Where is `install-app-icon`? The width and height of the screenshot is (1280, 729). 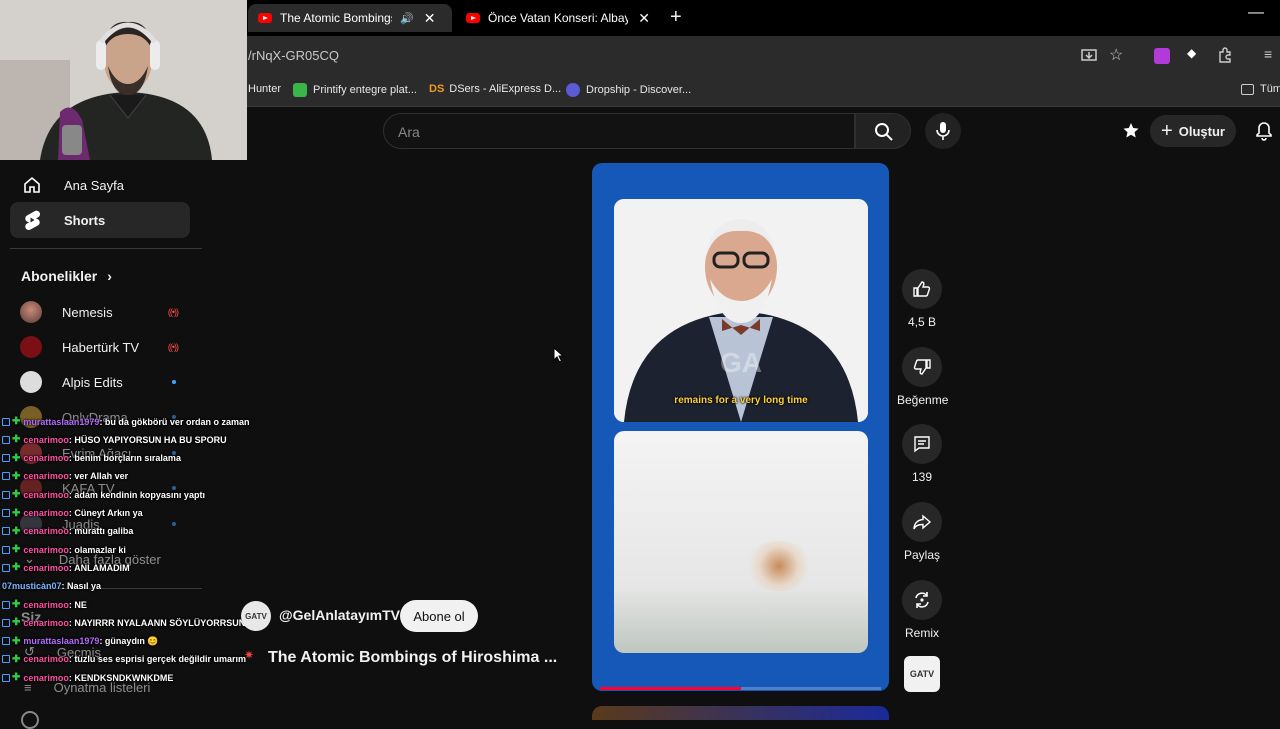
install-app-icon is located at coordinates (1089, 56).